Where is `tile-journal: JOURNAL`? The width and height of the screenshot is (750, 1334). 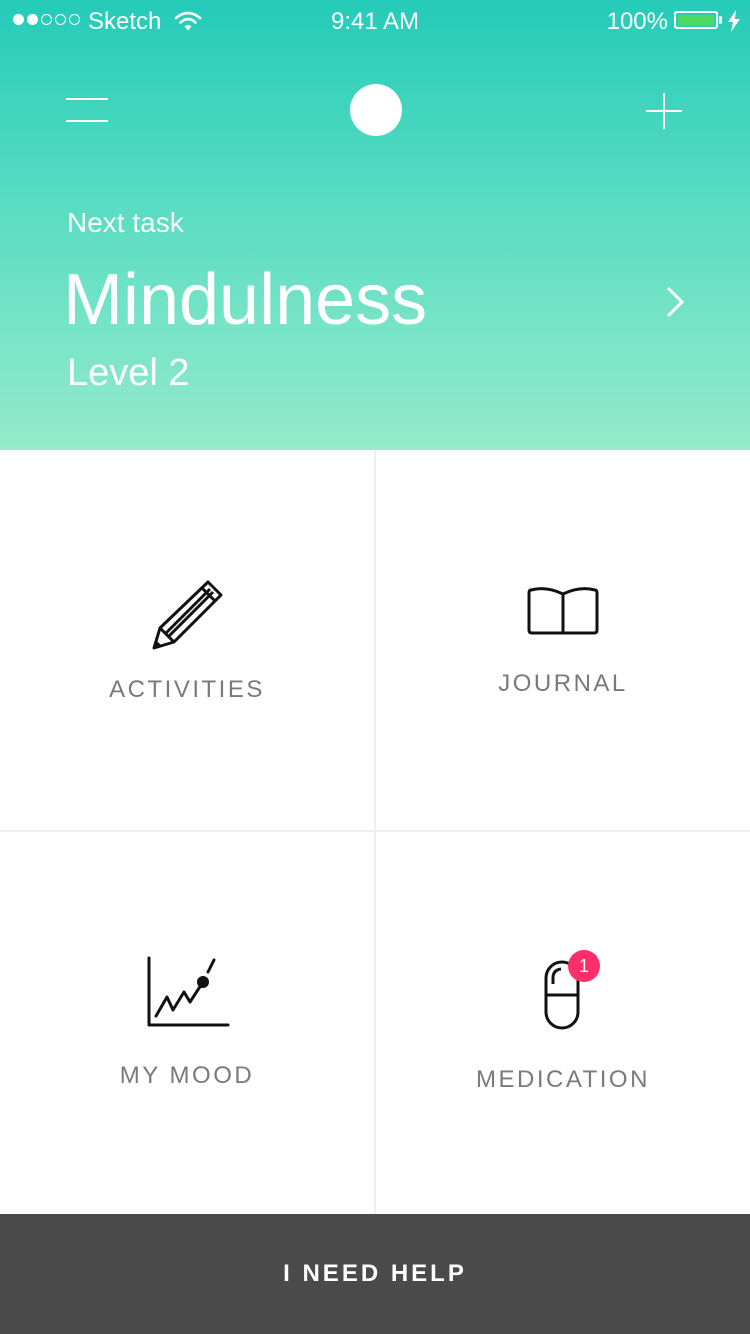
tile-journal: JOURNAL is located at coordinates (563, 640).